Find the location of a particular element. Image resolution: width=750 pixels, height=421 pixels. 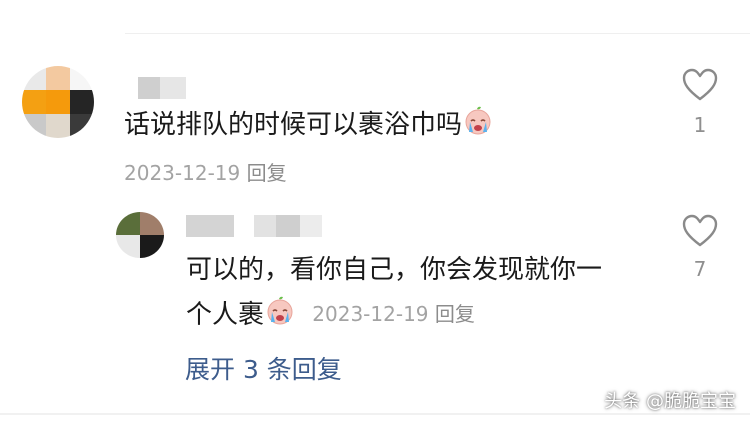

comment-meta: 2023-12-19 回复 is located at coordinates (205, 171).